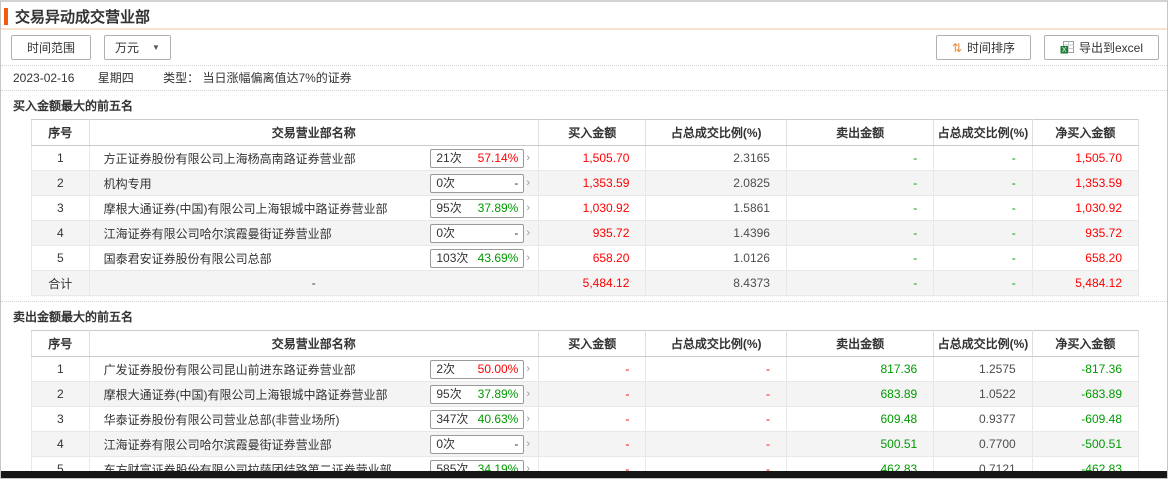 The height and width of the screenshot is (479, 1168). What do you see at coordinates (498, 368) in the screenshot?
I see `badge-percent: 50.00%` at bounding box center [498, 368].